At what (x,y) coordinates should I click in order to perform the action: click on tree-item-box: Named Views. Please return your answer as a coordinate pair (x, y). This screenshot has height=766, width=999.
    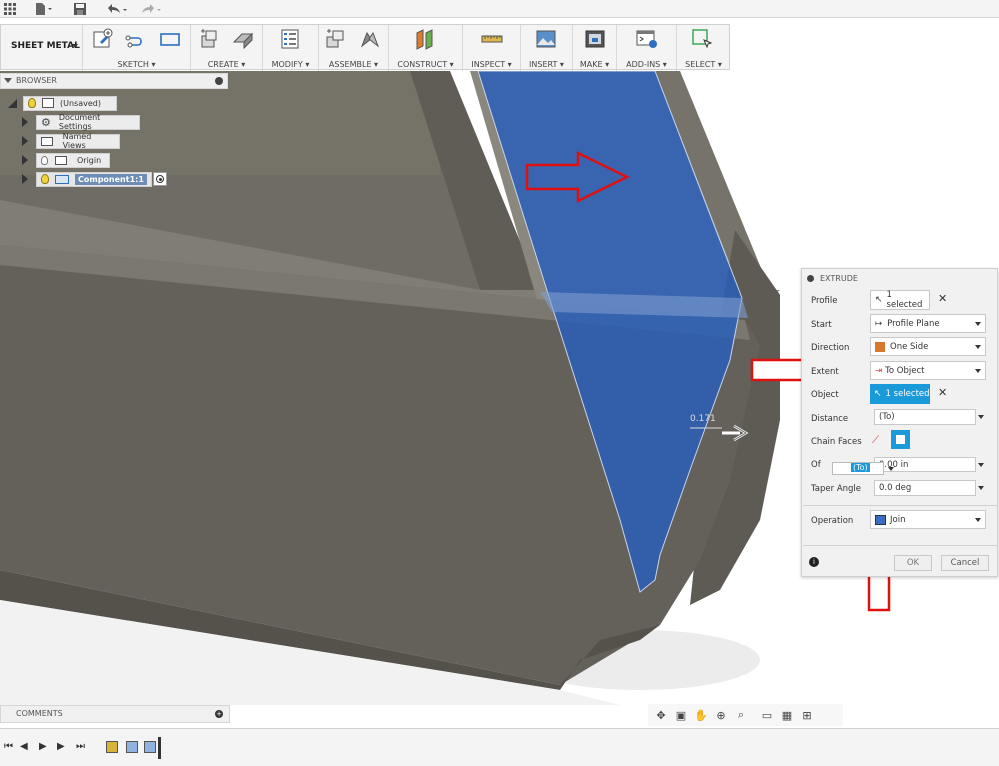
    Looking at the image, I should click on (78, 141).